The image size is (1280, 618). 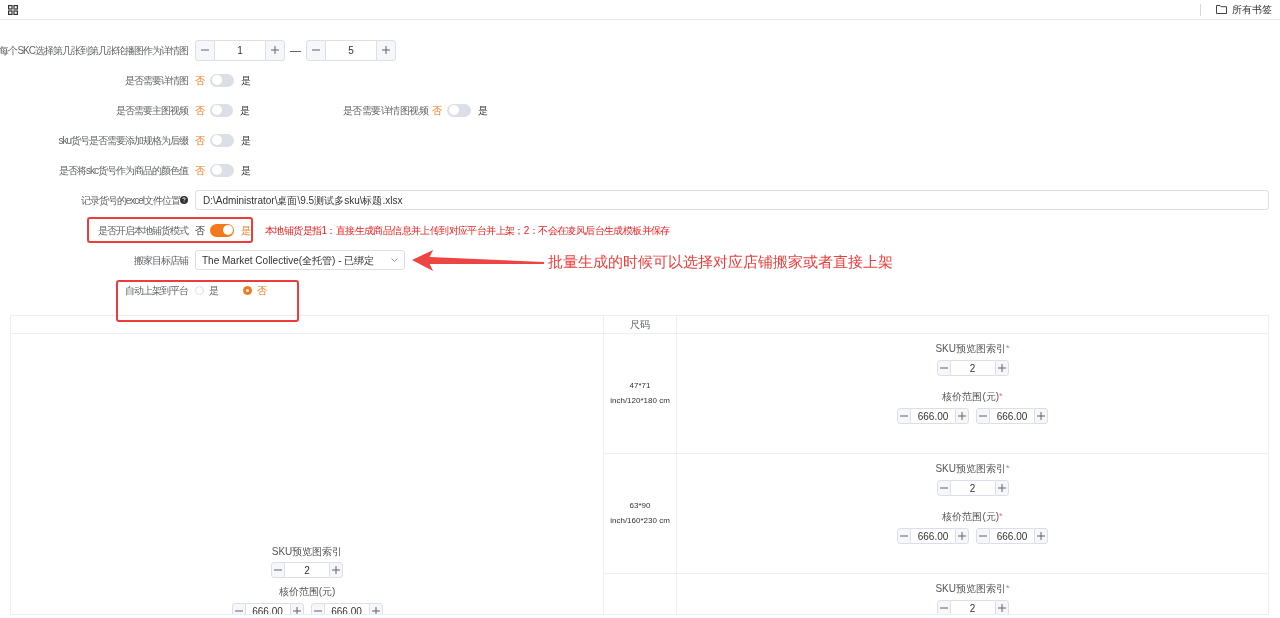 I want to click on size-text: 63*90, so click(x=640, y=506).